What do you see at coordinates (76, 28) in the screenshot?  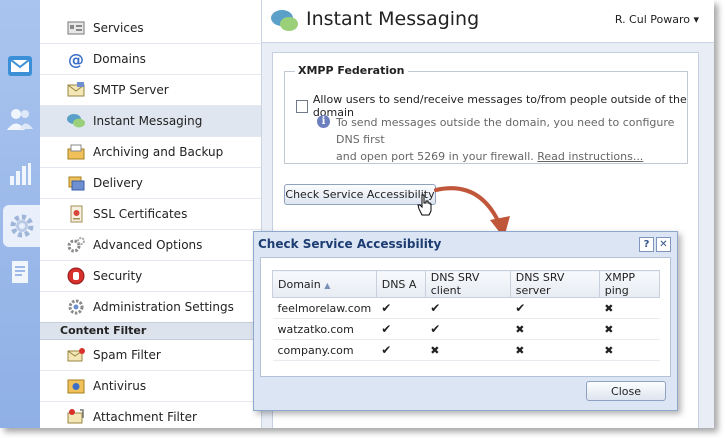 I see `services-icon` at bounding box center [76, 28].